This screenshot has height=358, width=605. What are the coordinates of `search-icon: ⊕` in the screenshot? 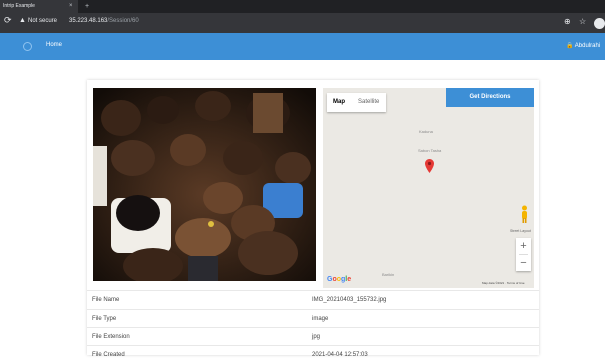 It's located at (567, 21).